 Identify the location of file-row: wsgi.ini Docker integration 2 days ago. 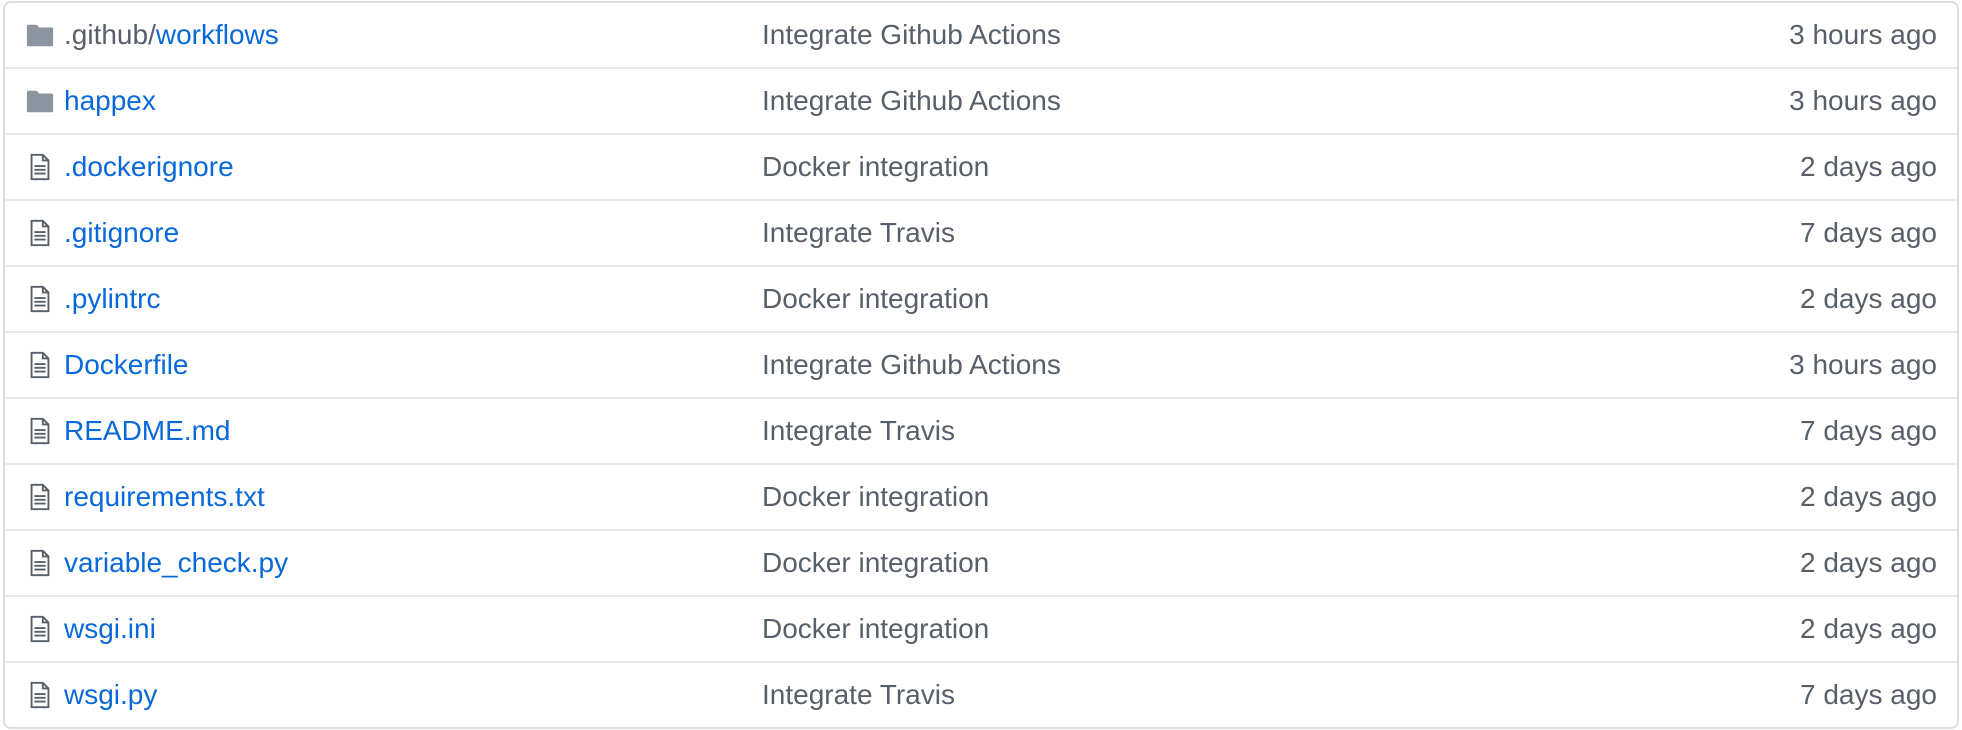
(981, 628).